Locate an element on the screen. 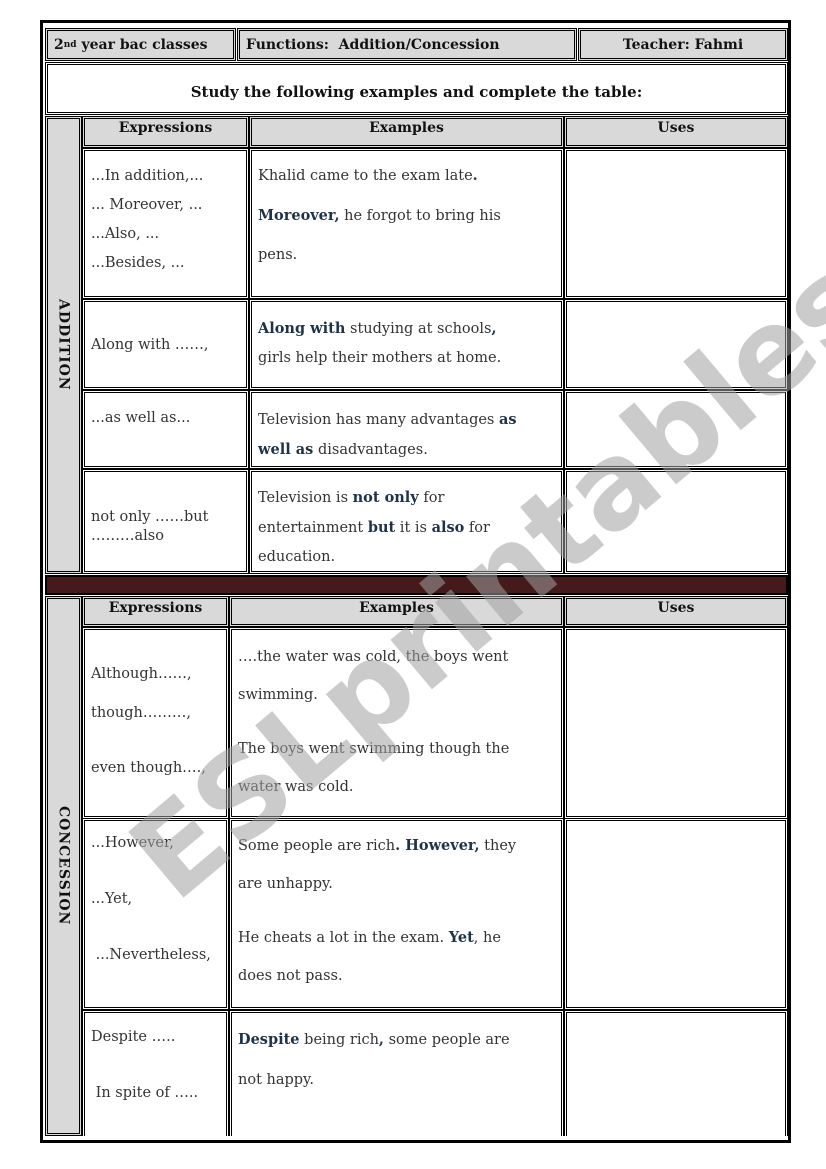 This screenshot has width=826, height=1169. example-line: Some people are rich. However, they is located at coordinates (396, 846).